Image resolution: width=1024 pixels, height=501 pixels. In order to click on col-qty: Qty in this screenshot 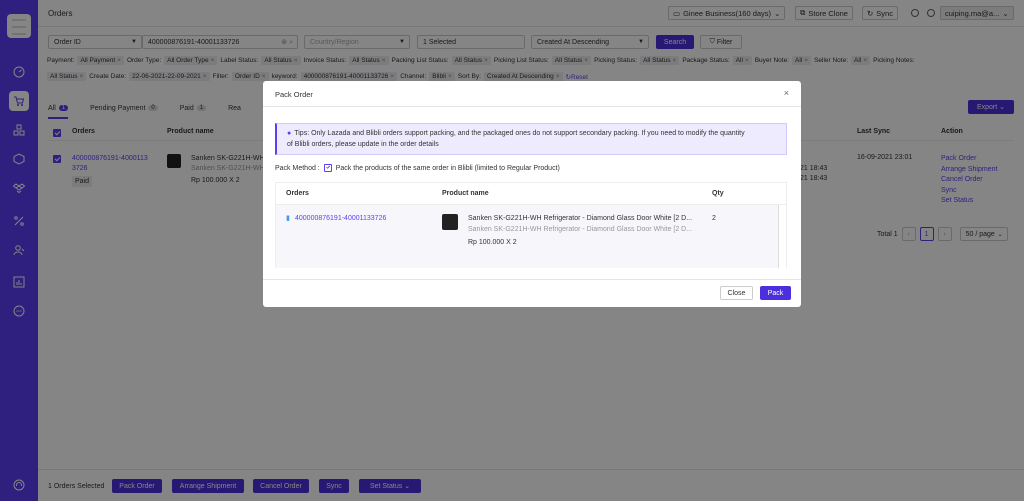, I will do `click(718, 193)`.